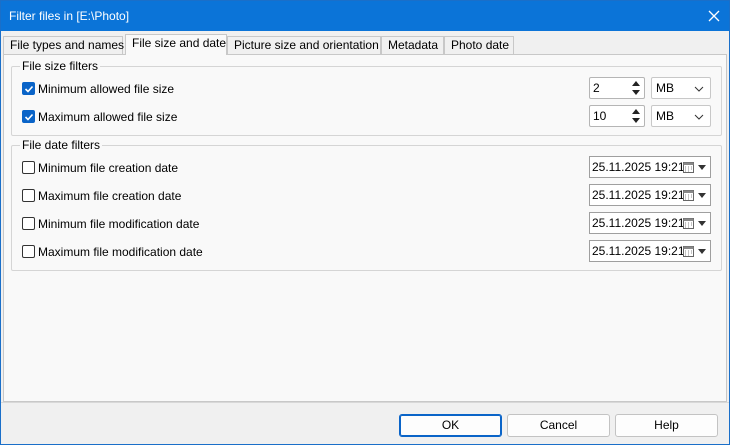  I want to click on spinner-value: 10, so click(600, 116).